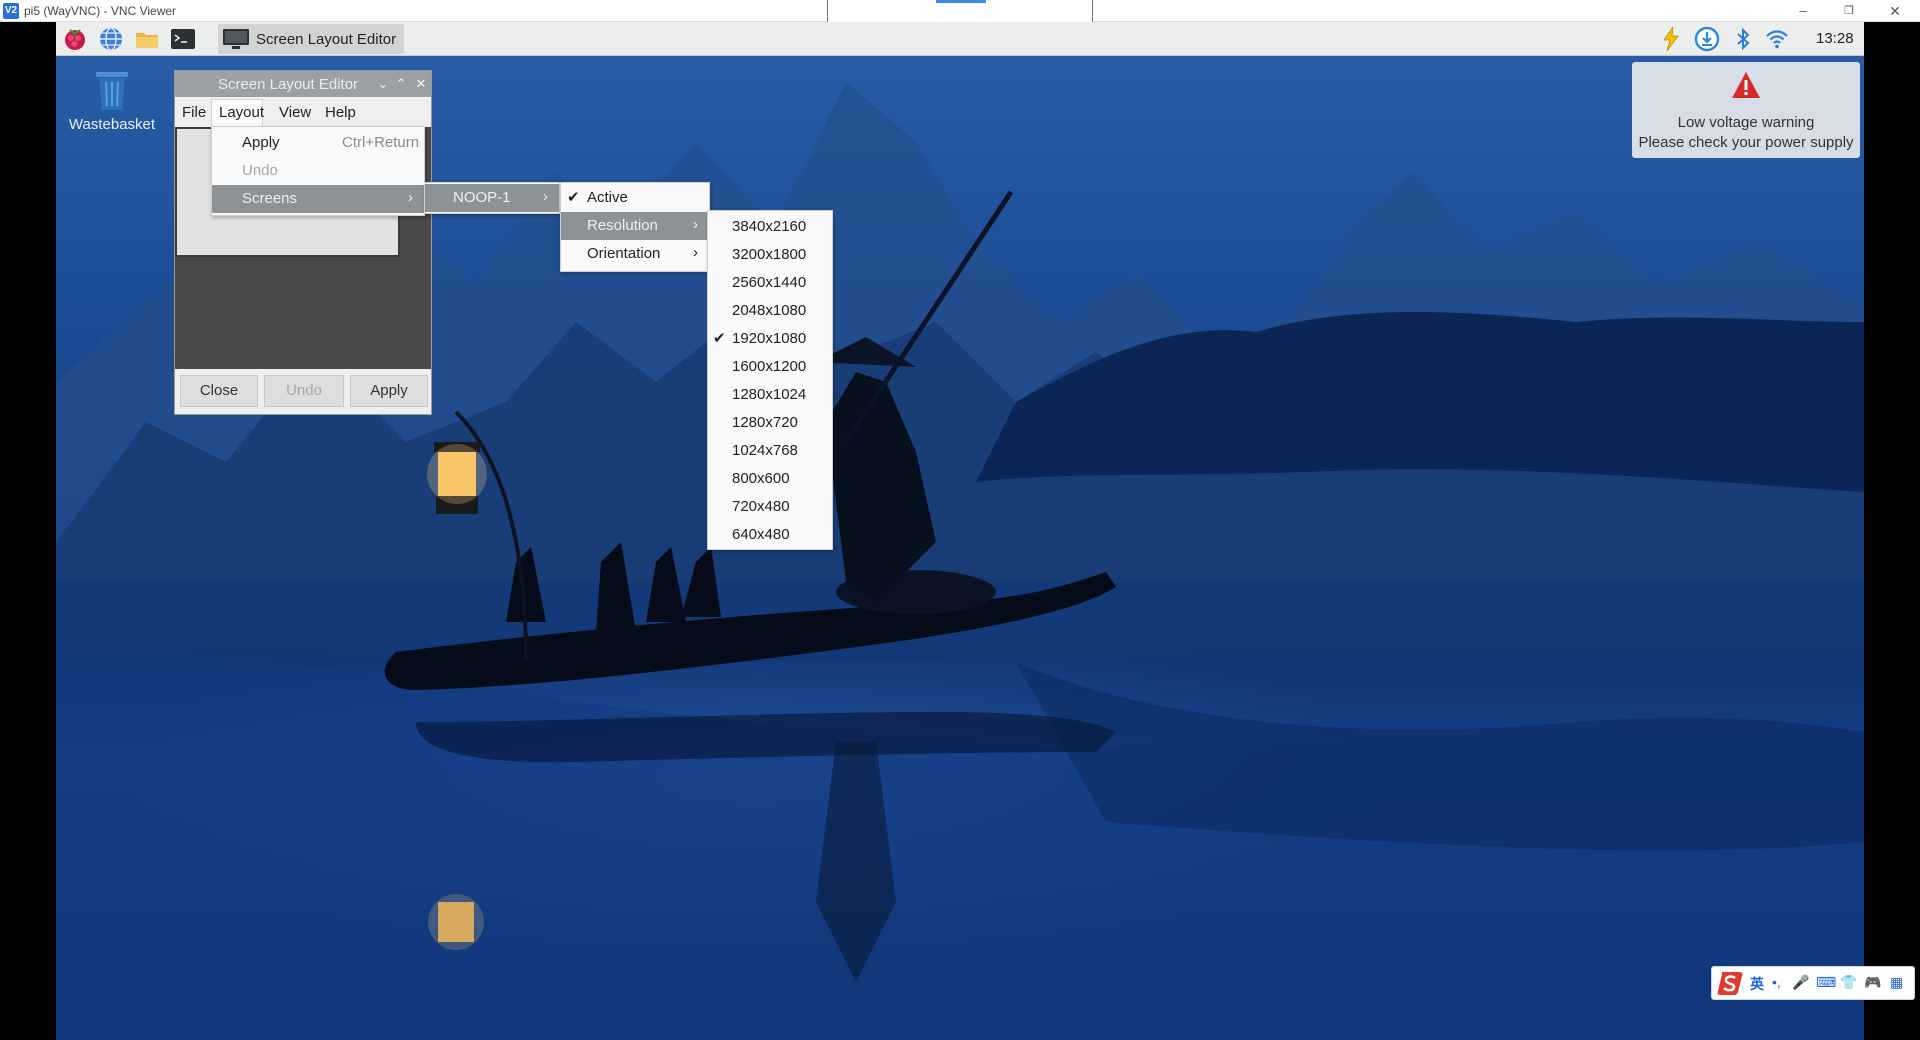 The height and width of the screenshot is (1040, 1920). I want to click on vnc-toolbar-indicator, so click(961, 1).